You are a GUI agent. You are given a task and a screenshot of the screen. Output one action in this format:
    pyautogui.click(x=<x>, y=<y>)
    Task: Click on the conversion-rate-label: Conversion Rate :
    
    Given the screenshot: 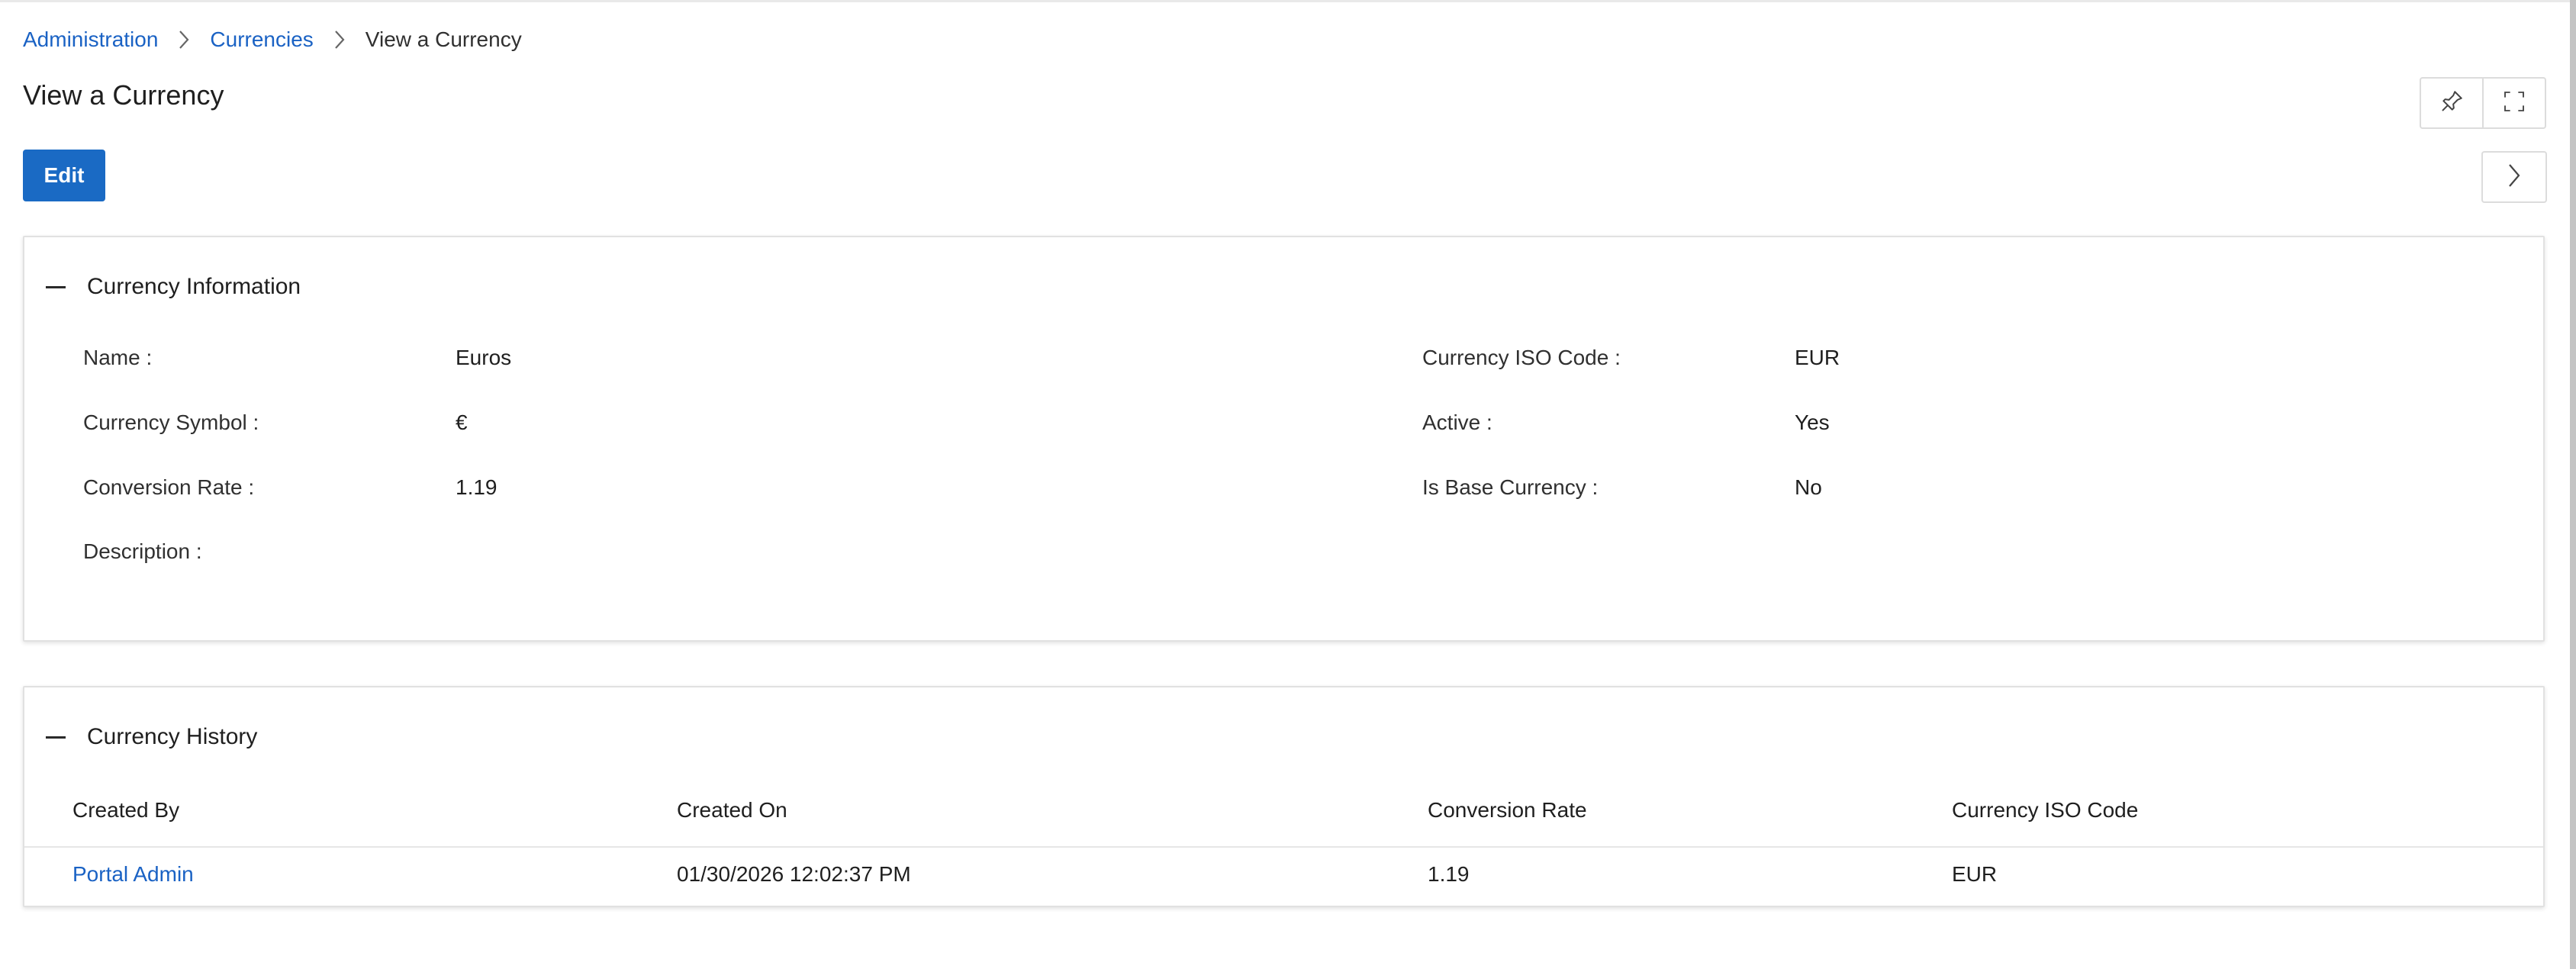 What is the action you would take?
    pyautogui.click(x=169, y=487)
    